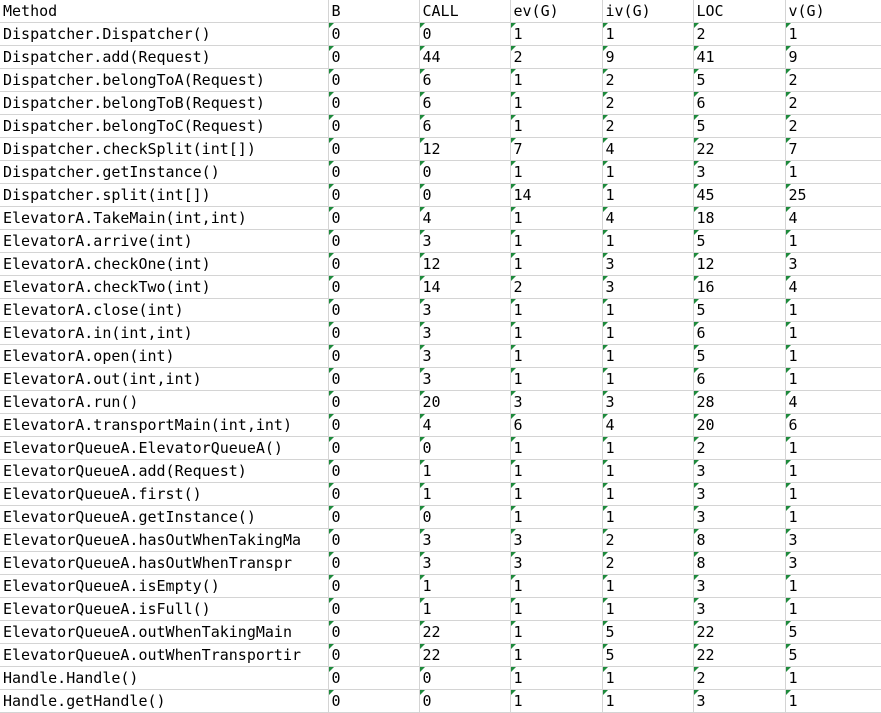  I want to click on cell-loc: 12, so click(739, 264).